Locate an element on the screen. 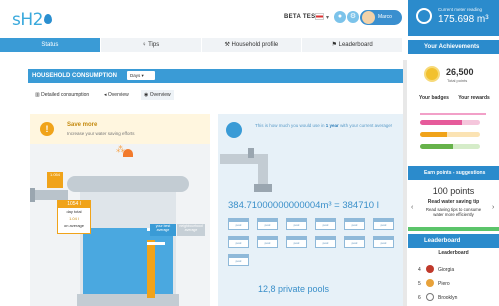 The width and height of the screenshot is (499, 306). user-menu: Marco is located at coordinates (381, 17).